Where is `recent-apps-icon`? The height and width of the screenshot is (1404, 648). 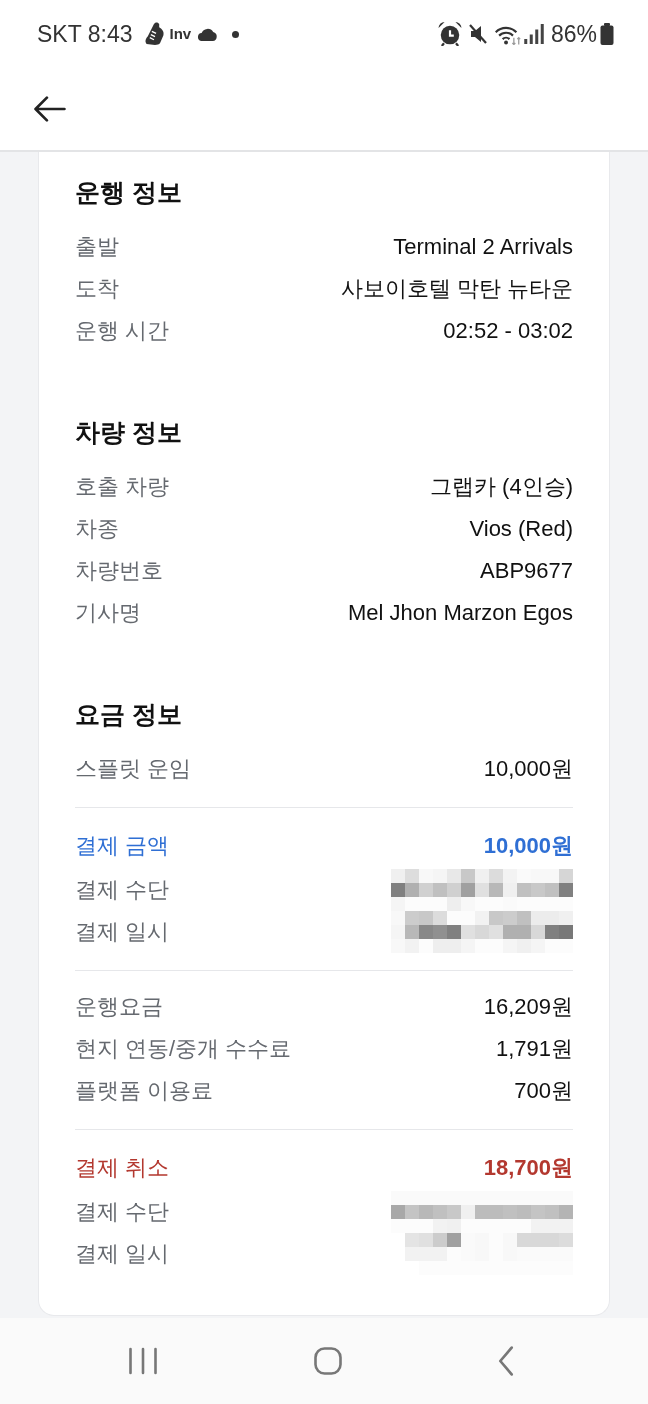
recent-apps-icon is located at coordinates (143, 1361).